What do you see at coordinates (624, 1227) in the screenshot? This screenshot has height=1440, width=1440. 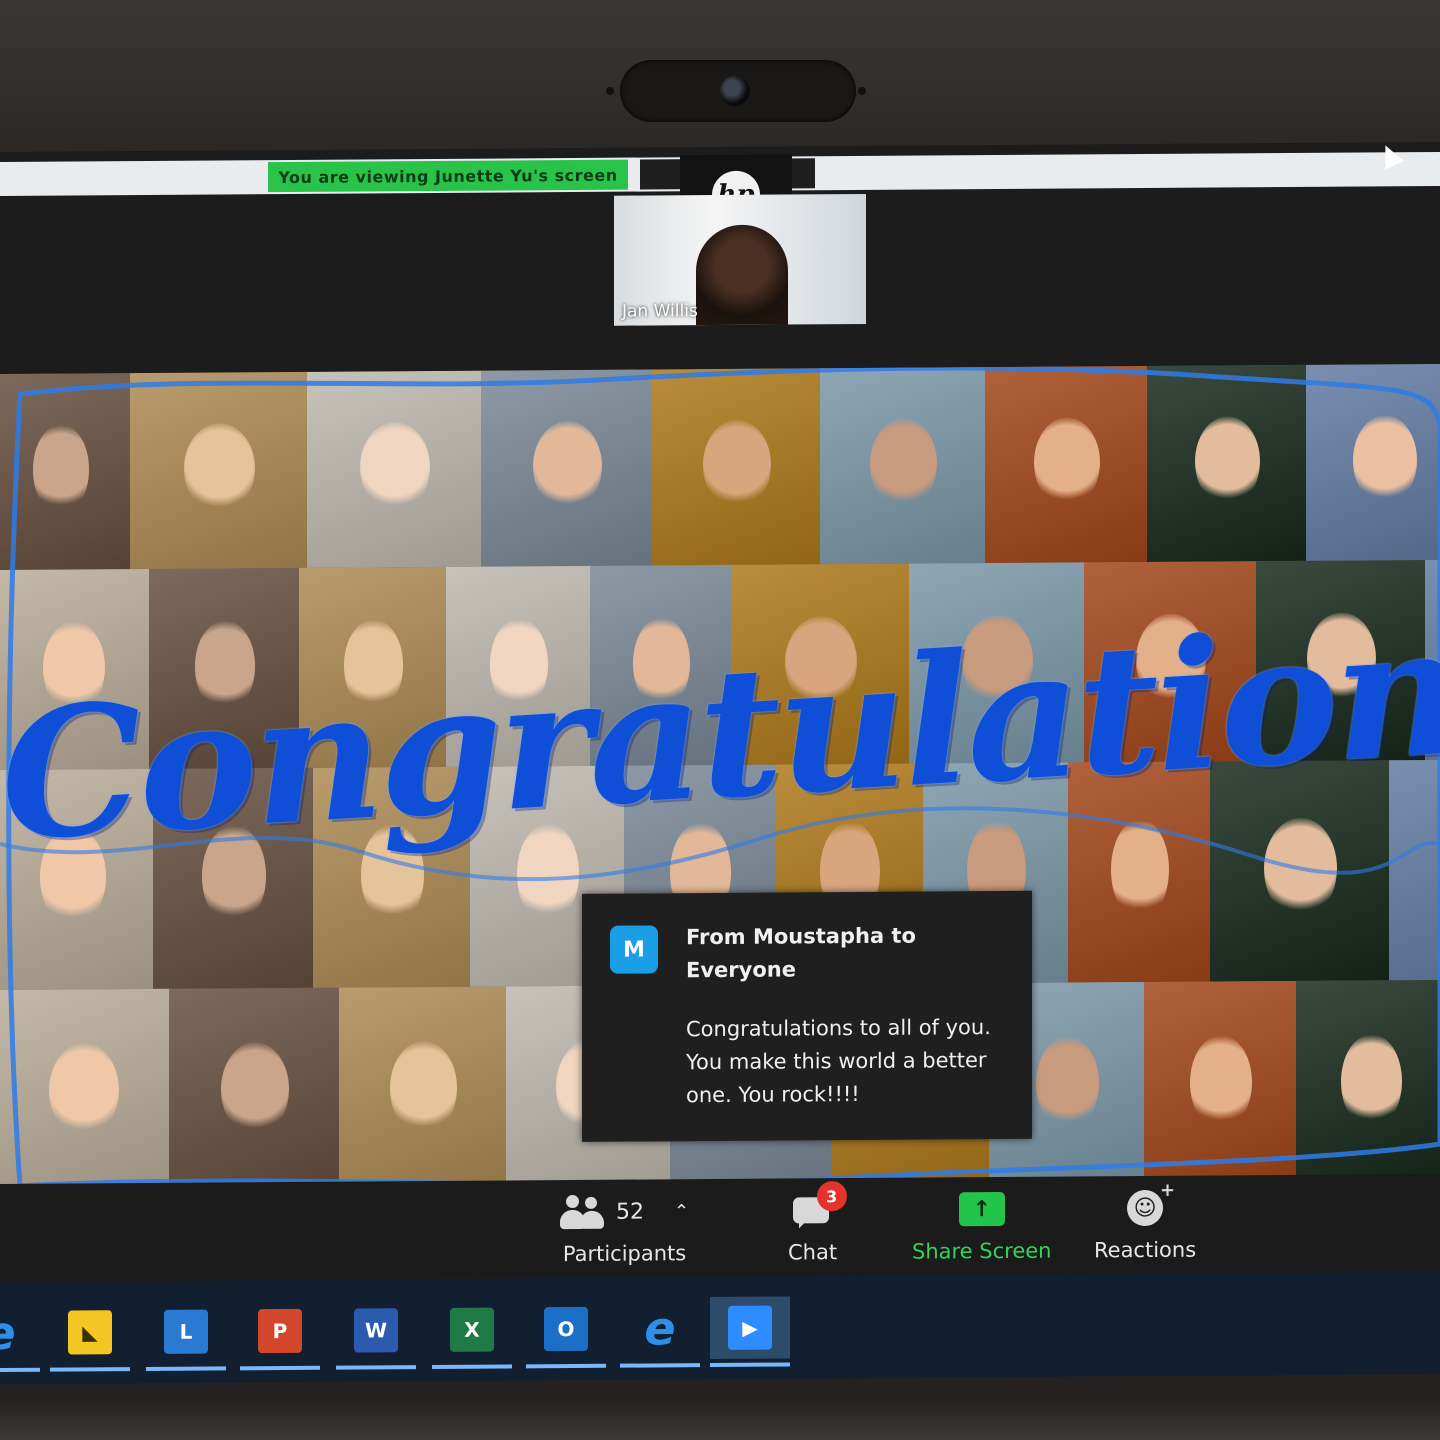 I see `participants-button: 52 ⌃ Participants` at bounding box center [624, 1227].